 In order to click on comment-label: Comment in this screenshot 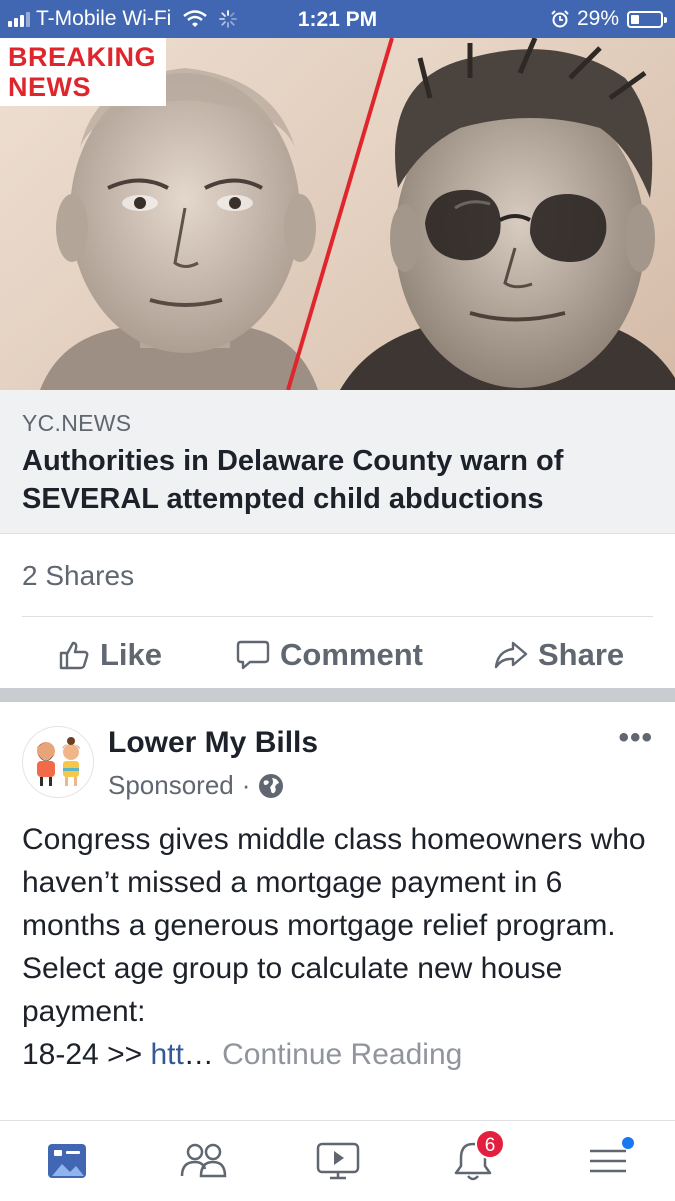, I will do `click(351, 654)`.